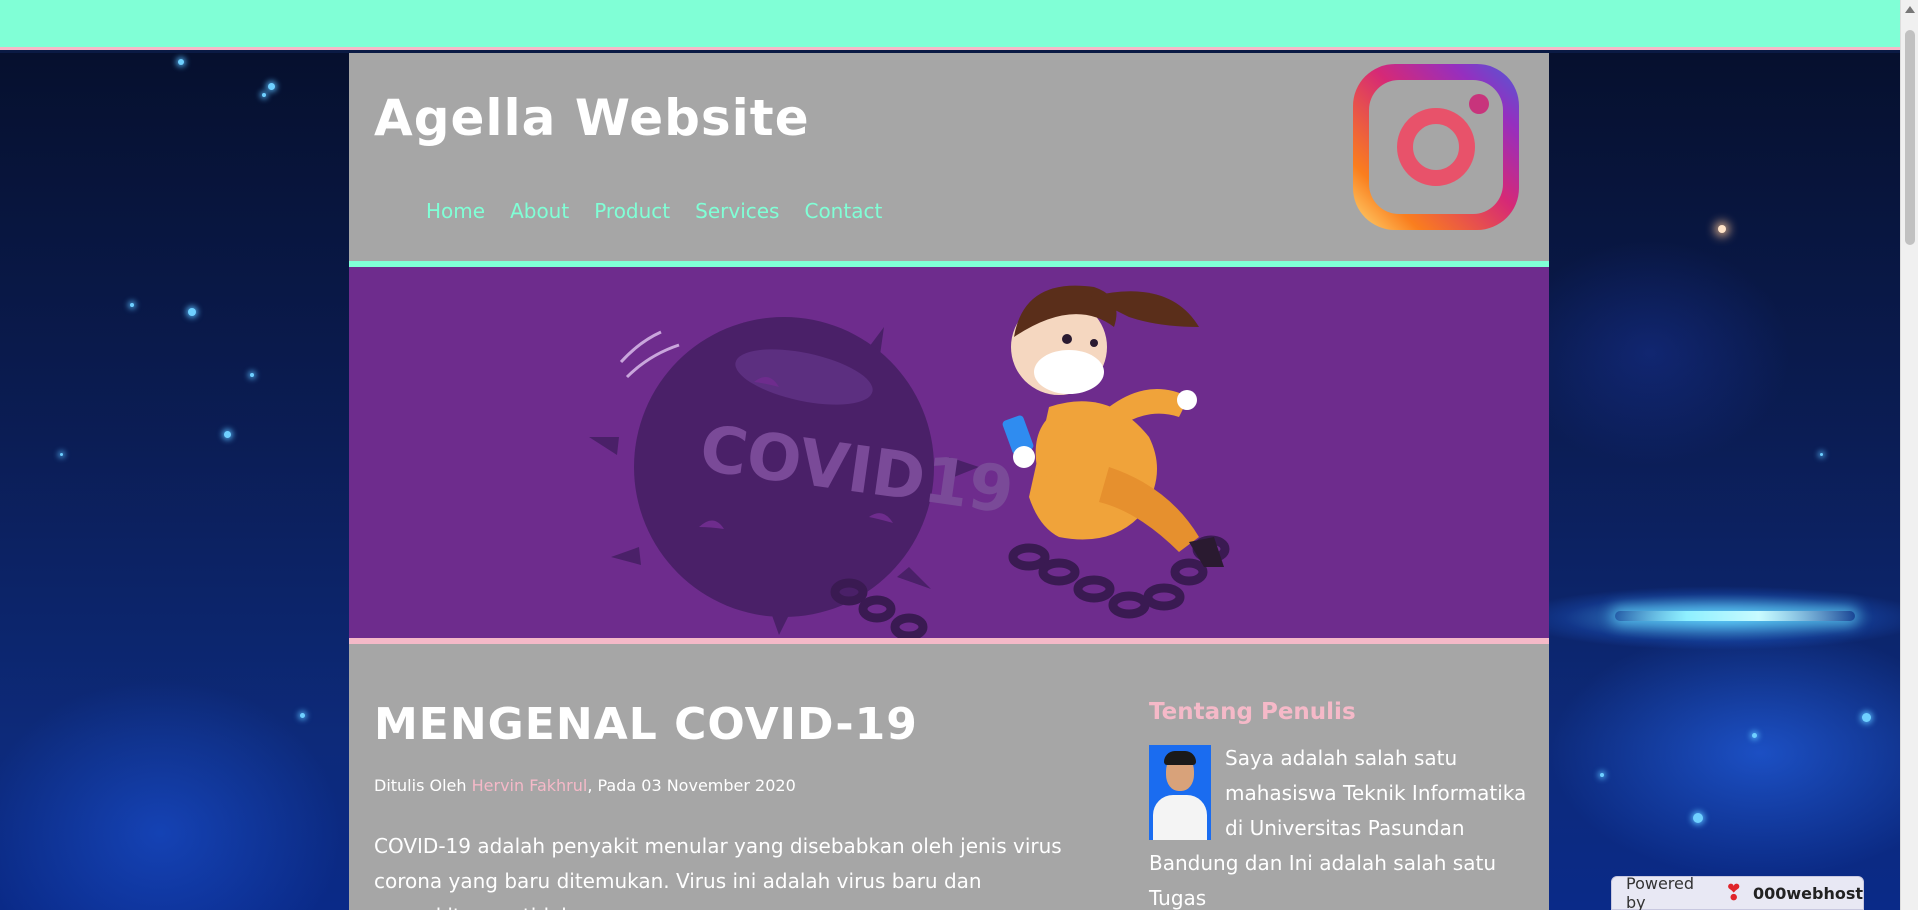 This screenshot has height=910, width=1918. Describe the element at coordinates (691, 785) in the screenshot. I see `byline-suffix: , Pada 03 November 2020` at that location.